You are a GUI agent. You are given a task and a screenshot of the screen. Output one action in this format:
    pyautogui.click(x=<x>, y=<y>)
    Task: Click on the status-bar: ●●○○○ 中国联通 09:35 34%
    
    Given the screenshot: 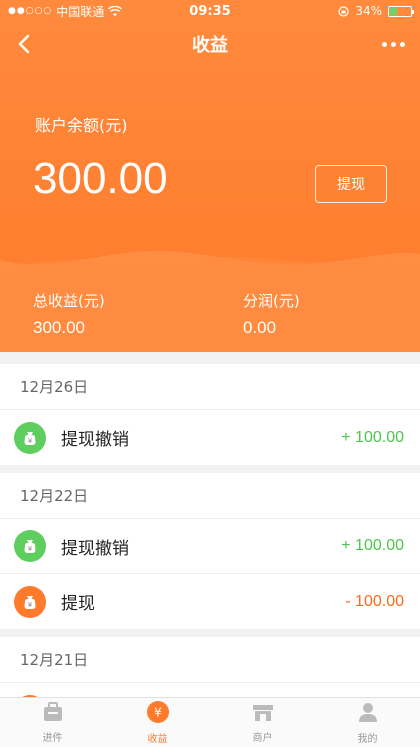 What is the action you would take?
    pyautogui.click(x=210, y=11)
    